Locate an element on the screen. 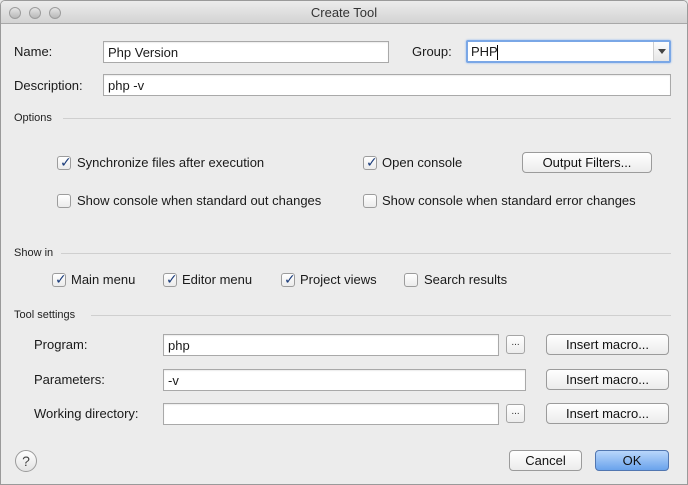 Image resolution: width=688 pixels, height=485 pixels. group-combo: PHP is located at coordinates (568, 51).